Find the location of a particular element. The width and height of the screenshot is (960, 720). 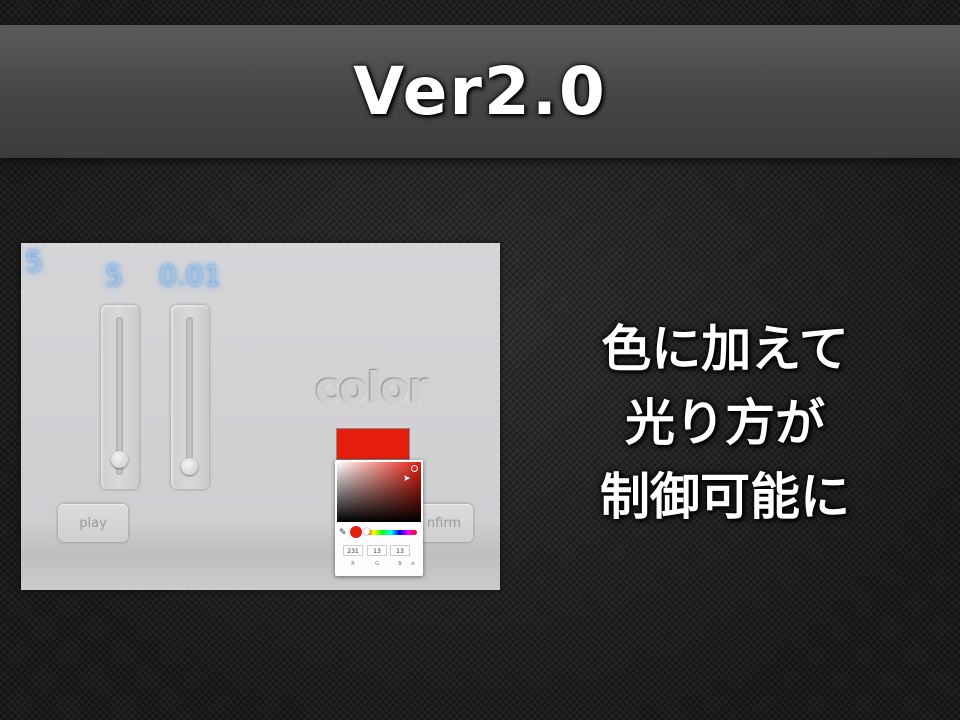

slider2-knob is located at coordinates (189, 466).